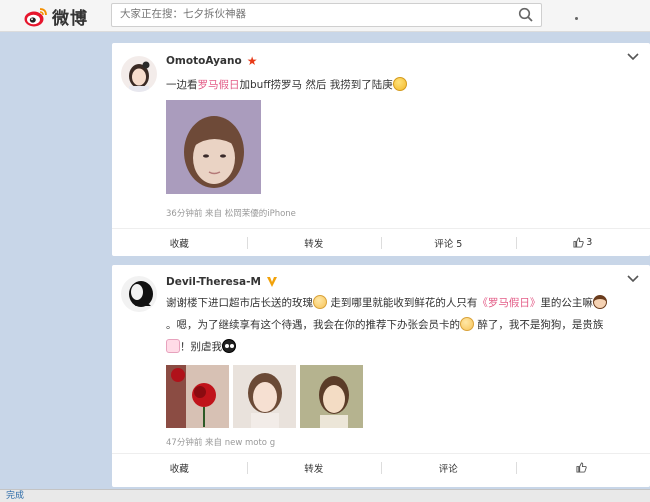 This screenshot has width=650, height=502. What do you see at coordinates (325, 495) in the screenshot?
I see `browser-statusbar: 完成` at bounding box center [325, 495].